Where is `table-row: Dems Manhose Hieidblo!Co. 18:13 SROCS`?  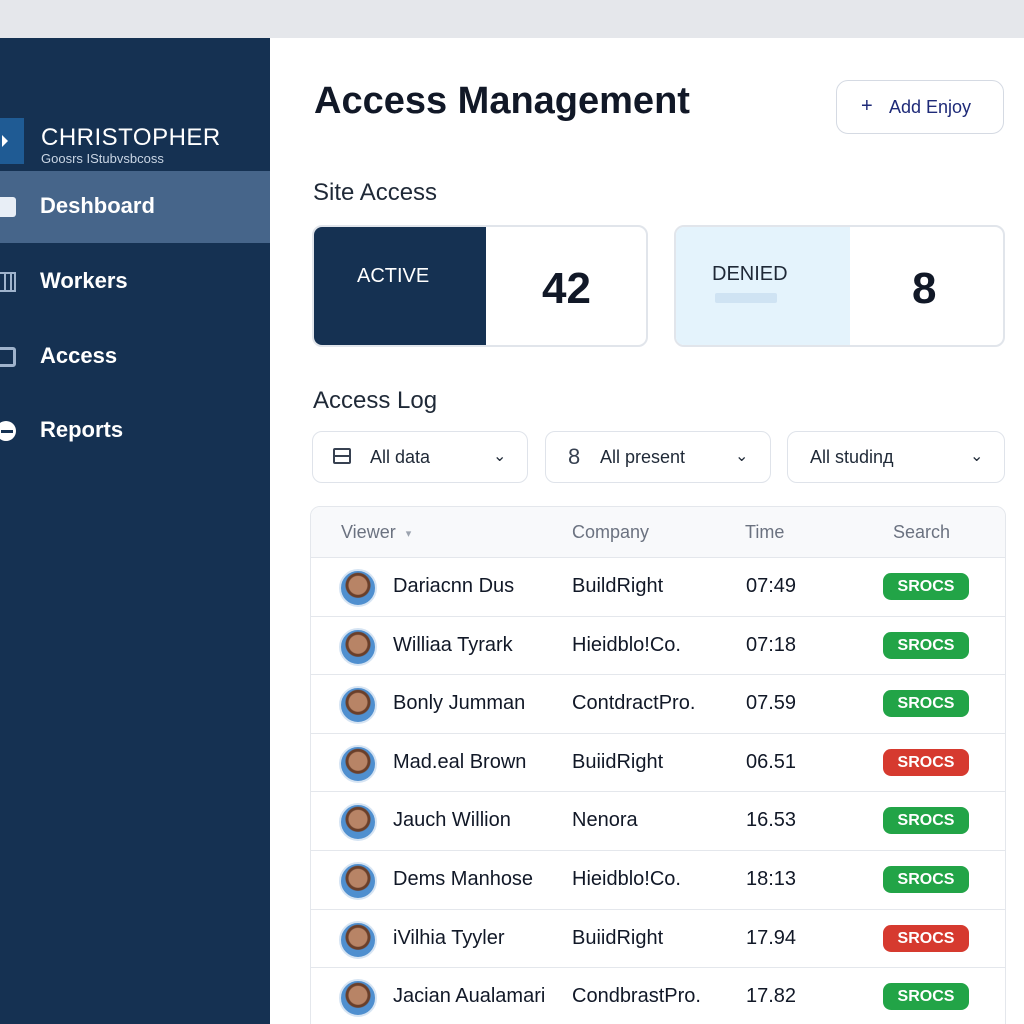 table-row: Dems Manhose Hieidblo!Co. 18:13 SROCS is located at coordinates (658, 880).